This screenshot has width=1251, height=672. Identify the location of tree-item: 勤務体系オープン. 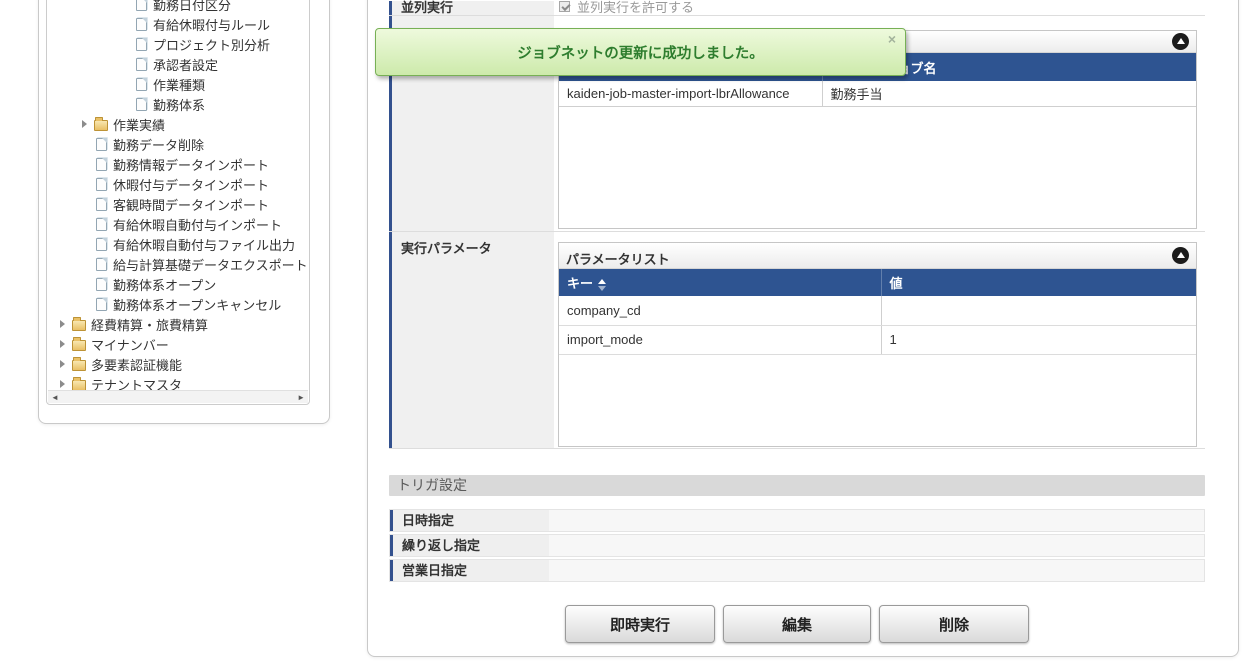
(178, 284).